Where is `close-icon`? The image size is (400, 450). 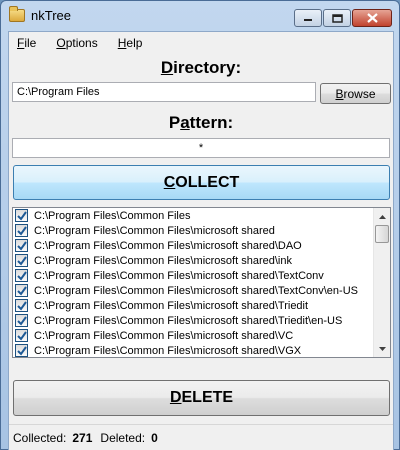
close-icon is located at coordinates (372, 18).